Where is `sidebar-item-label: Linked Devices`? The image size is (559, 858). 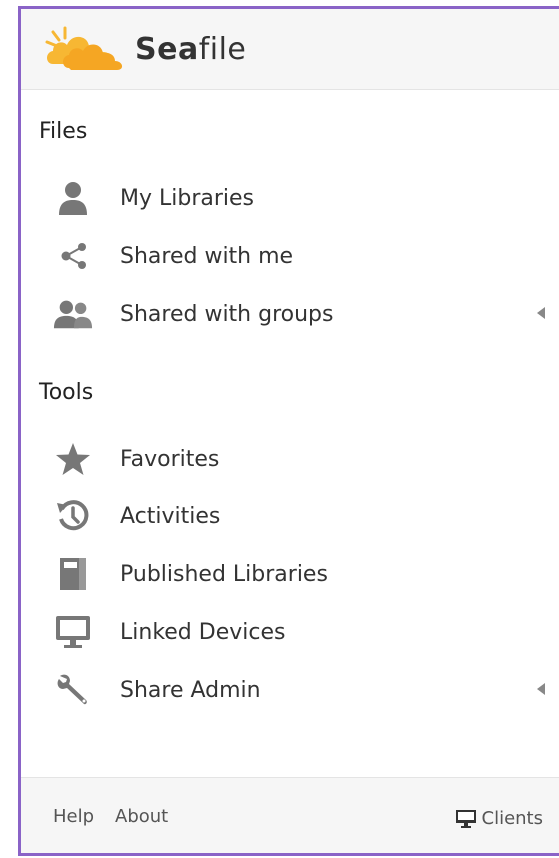
sidebar-item-label: Linked Devices is located at coordinates (203, 632).